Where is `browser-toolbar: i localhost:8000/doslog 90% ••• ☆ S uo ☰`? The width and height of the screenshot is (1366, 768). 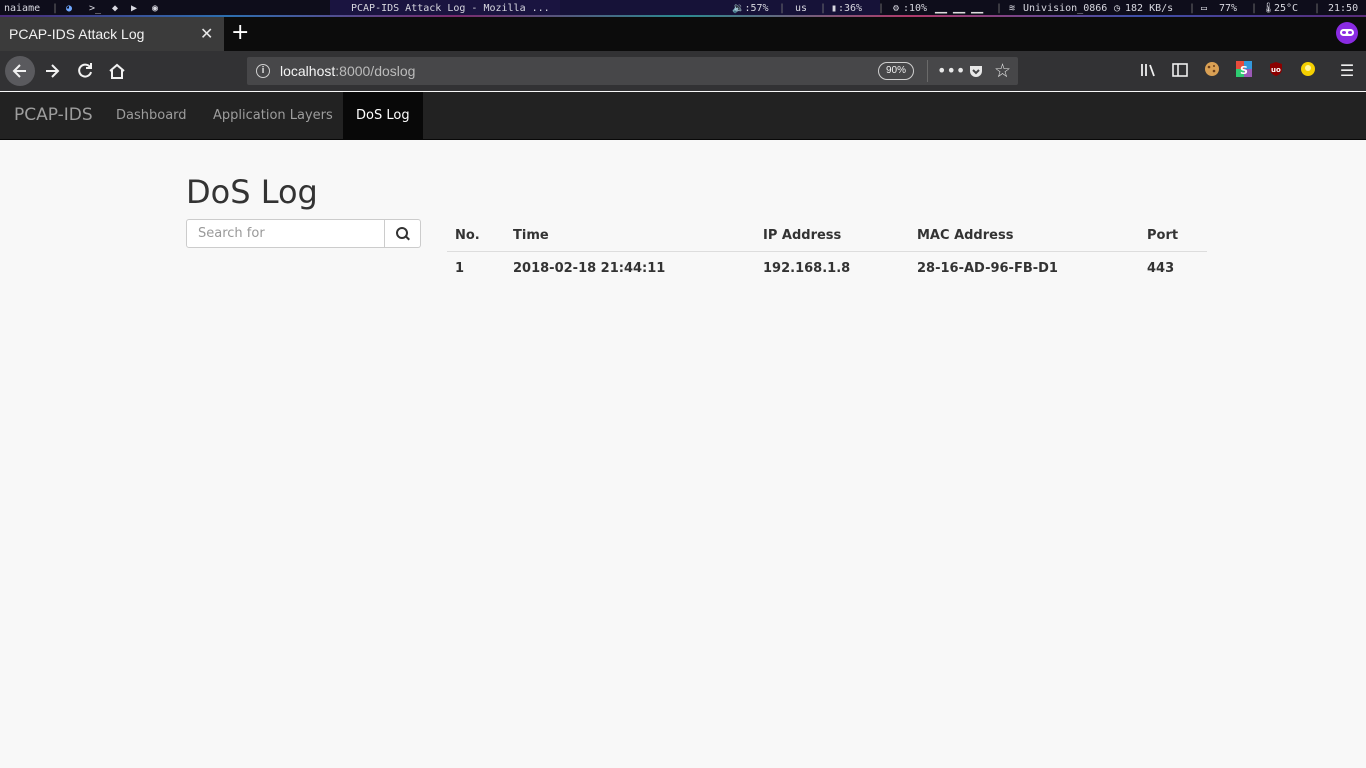
browser-toolbar: i localhost:8000/doslog 90% ••• ☆ S uo ☰ is located at coordinates (683, 71).